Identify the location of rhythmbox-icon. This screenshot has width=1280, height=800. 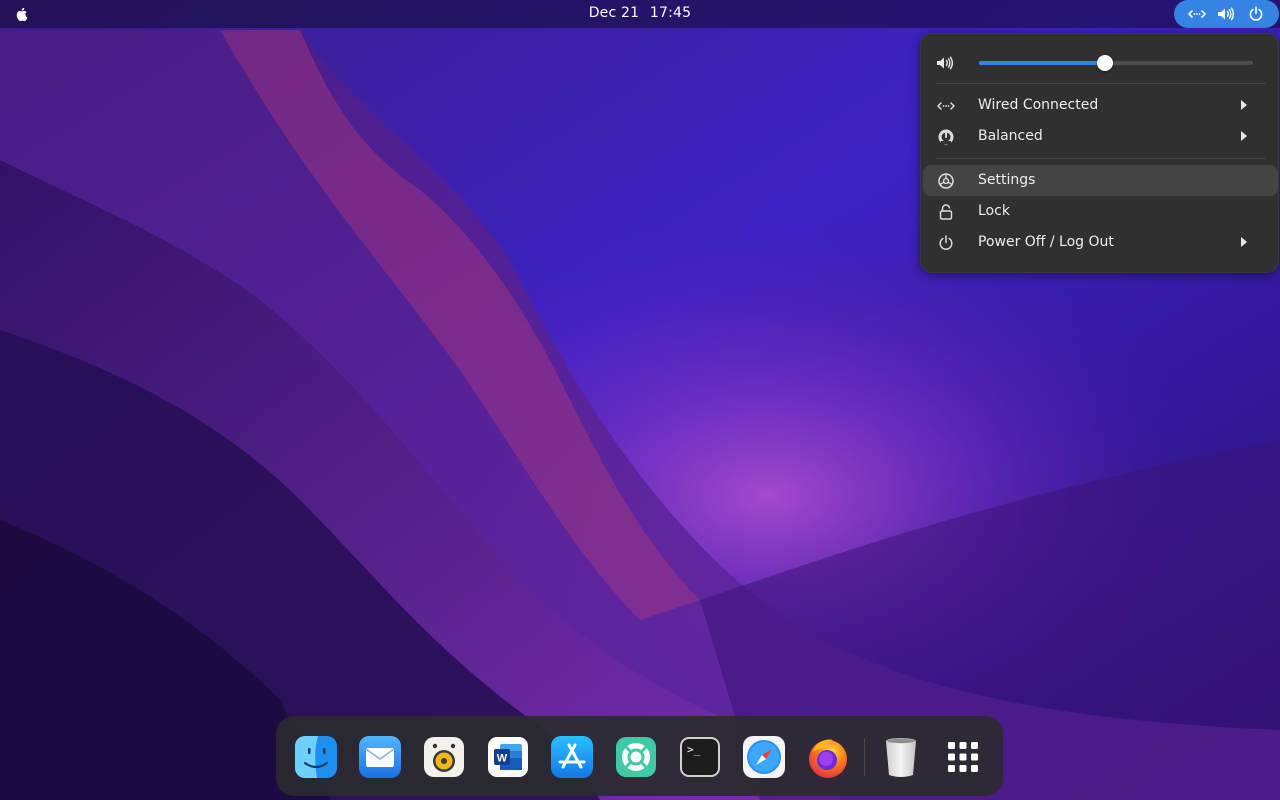
(444, 757).